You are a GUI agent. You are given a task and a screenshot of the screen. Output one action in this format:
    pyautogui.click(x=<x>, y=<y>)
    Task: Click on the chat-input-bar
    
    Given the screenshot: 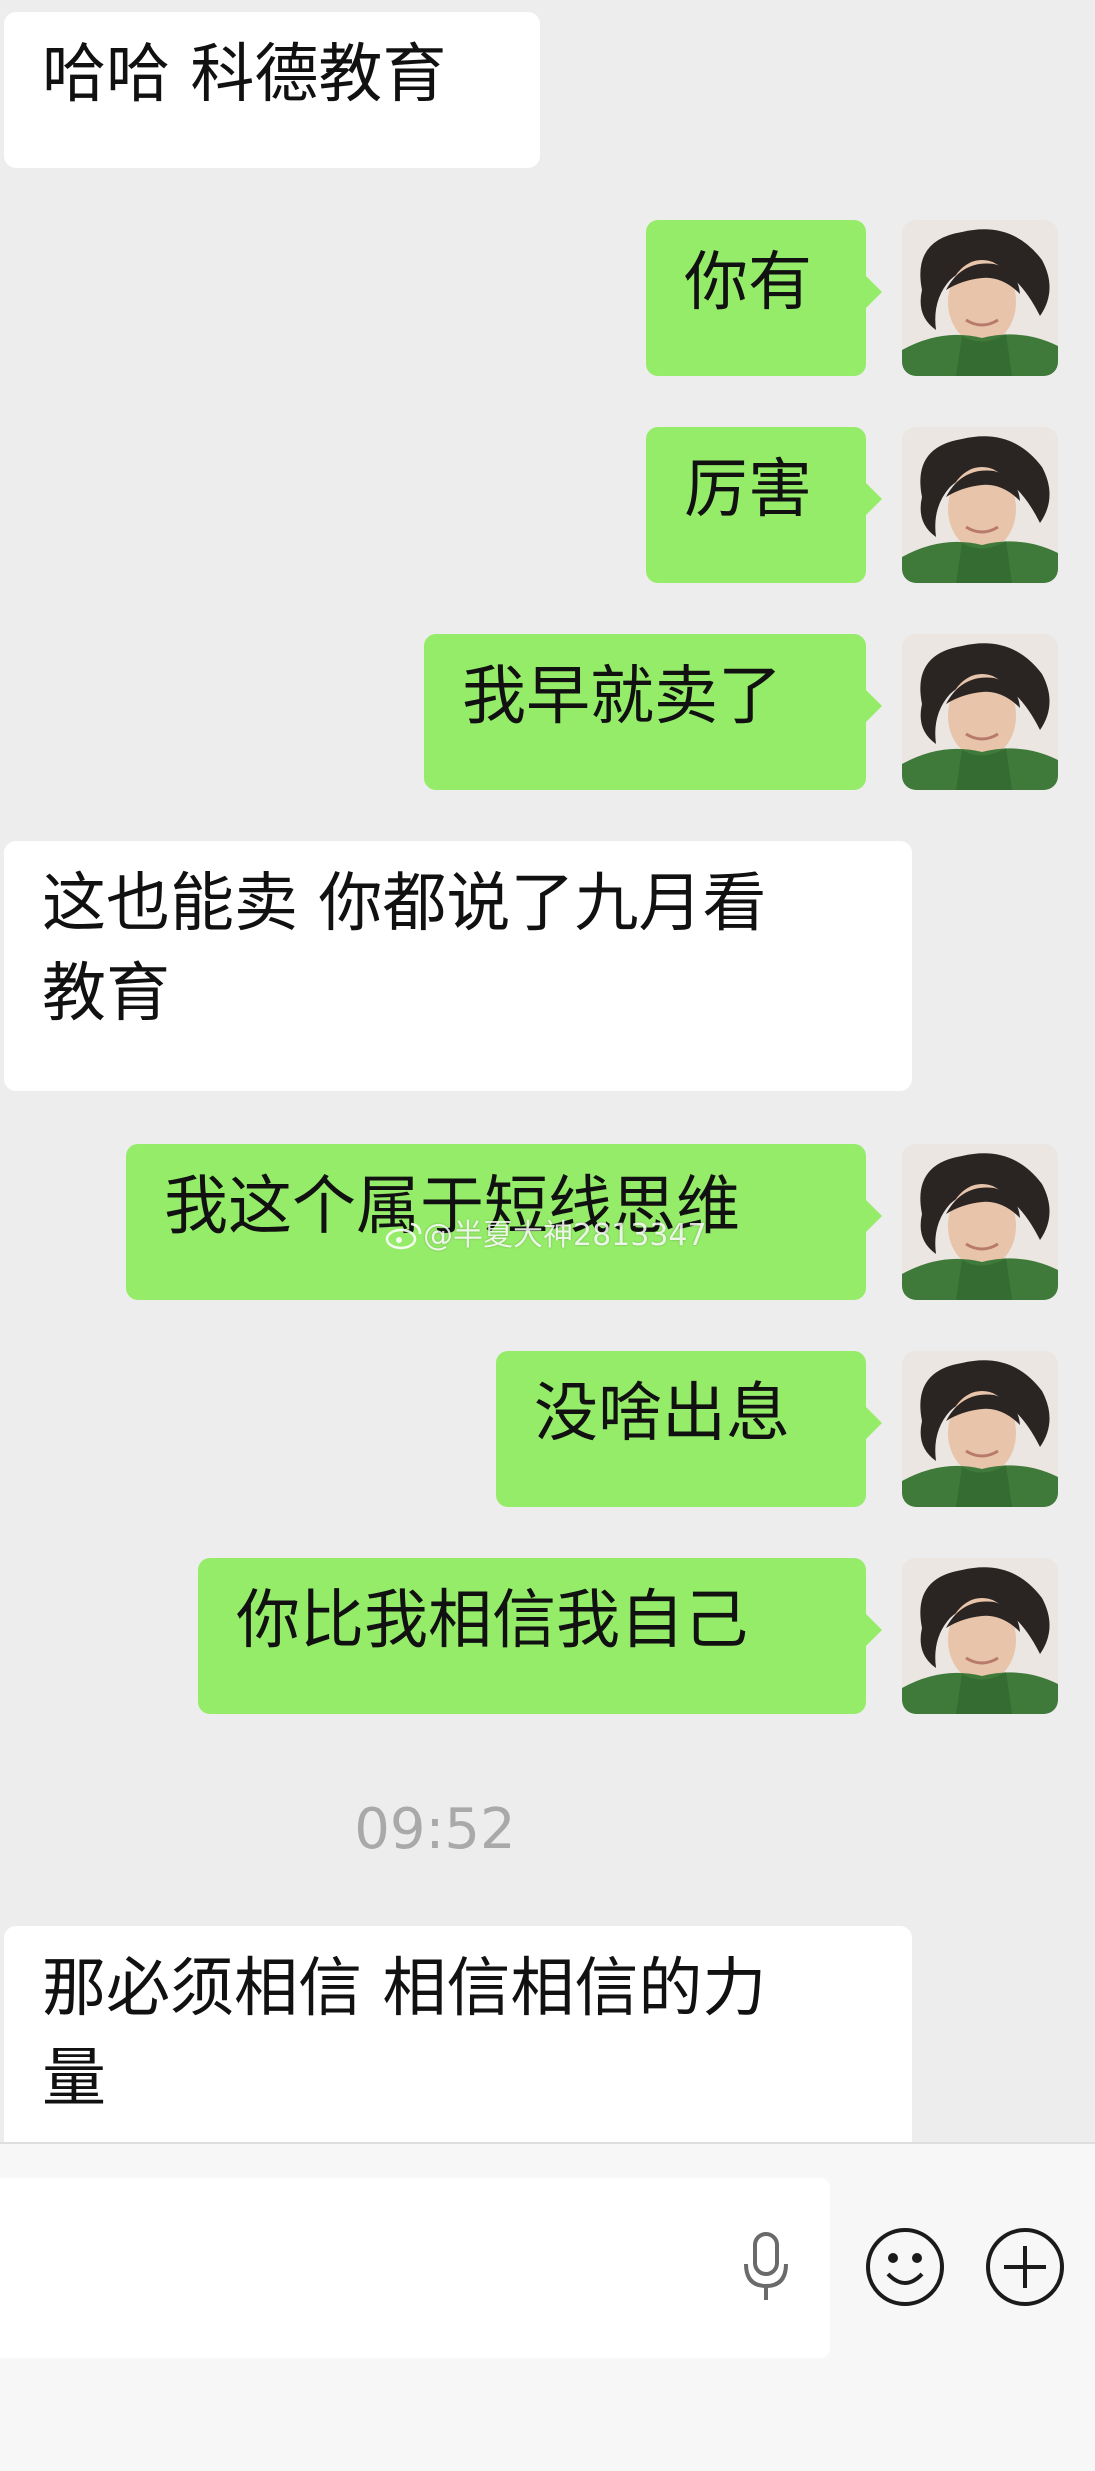 What is the action you would take?
    pyautogui.click(x=547, y=2306)
    